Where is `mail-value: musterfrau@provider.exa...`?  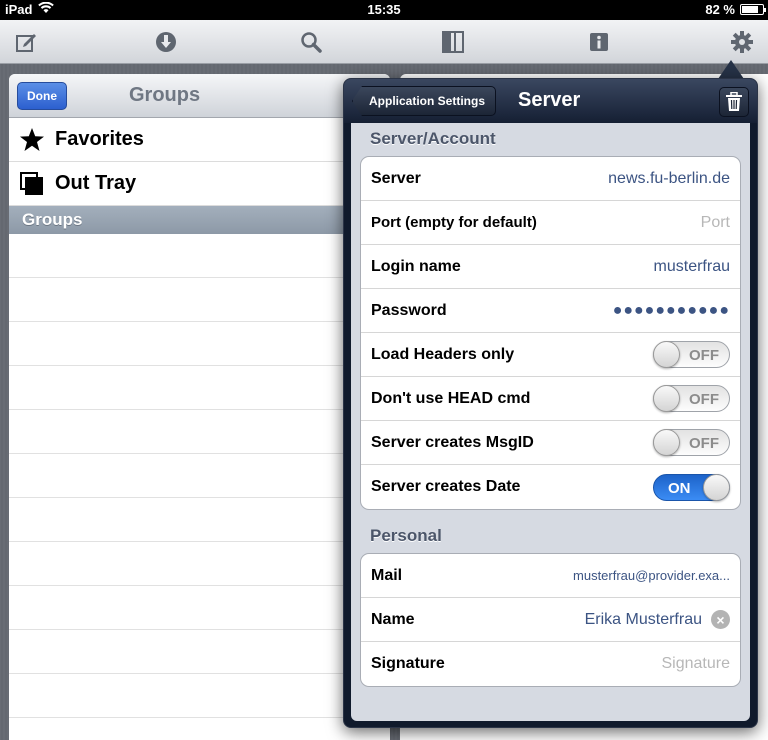
mail-value: musterfrau@provider.exa... is located at coordinates (651, 575).